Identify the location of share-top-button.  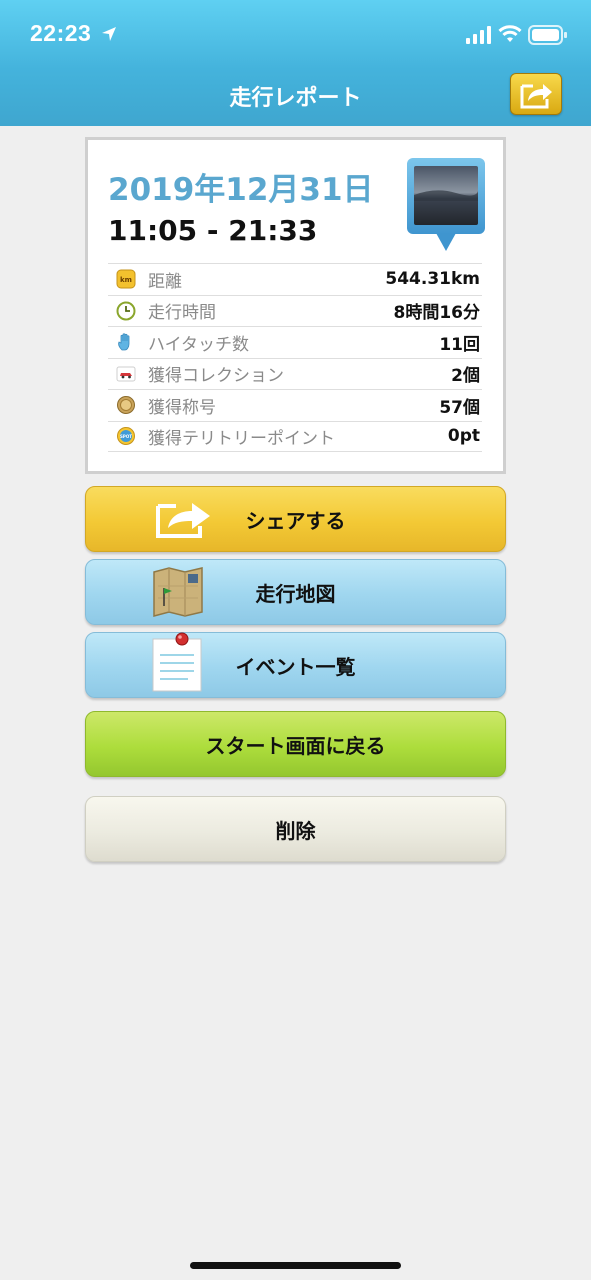
(536, 94).